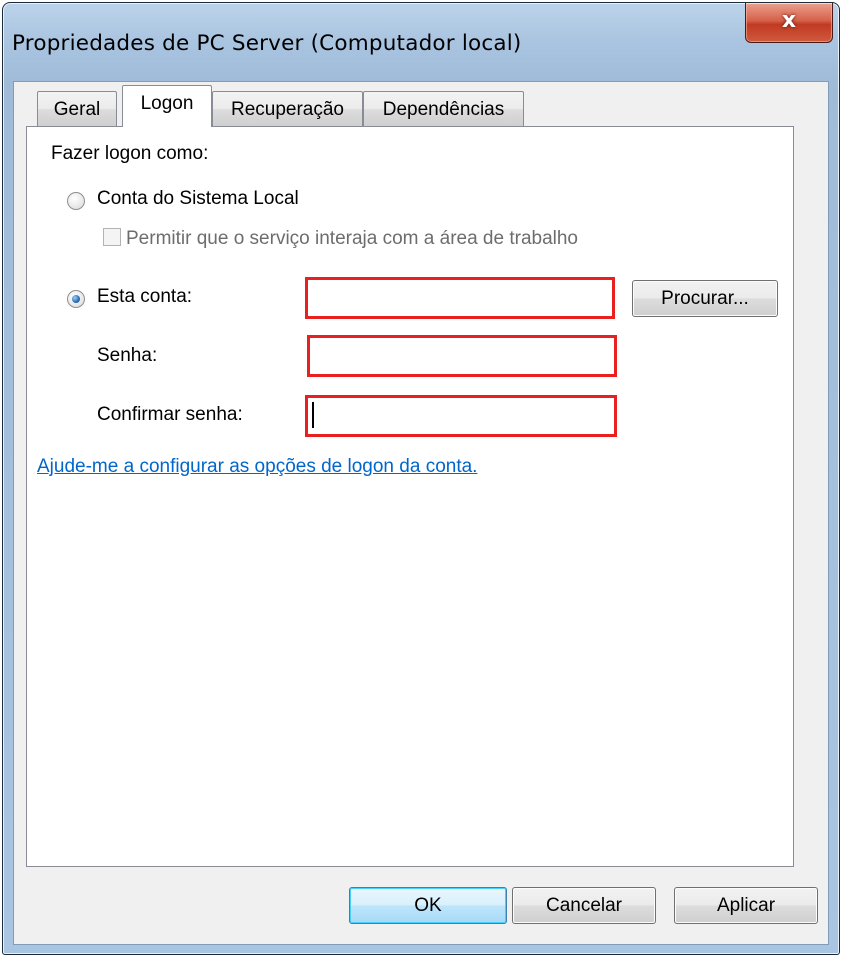 This screenshot has width=844, height=959. I want to click on this-account-label: Esta conta:, so click(145, 296).